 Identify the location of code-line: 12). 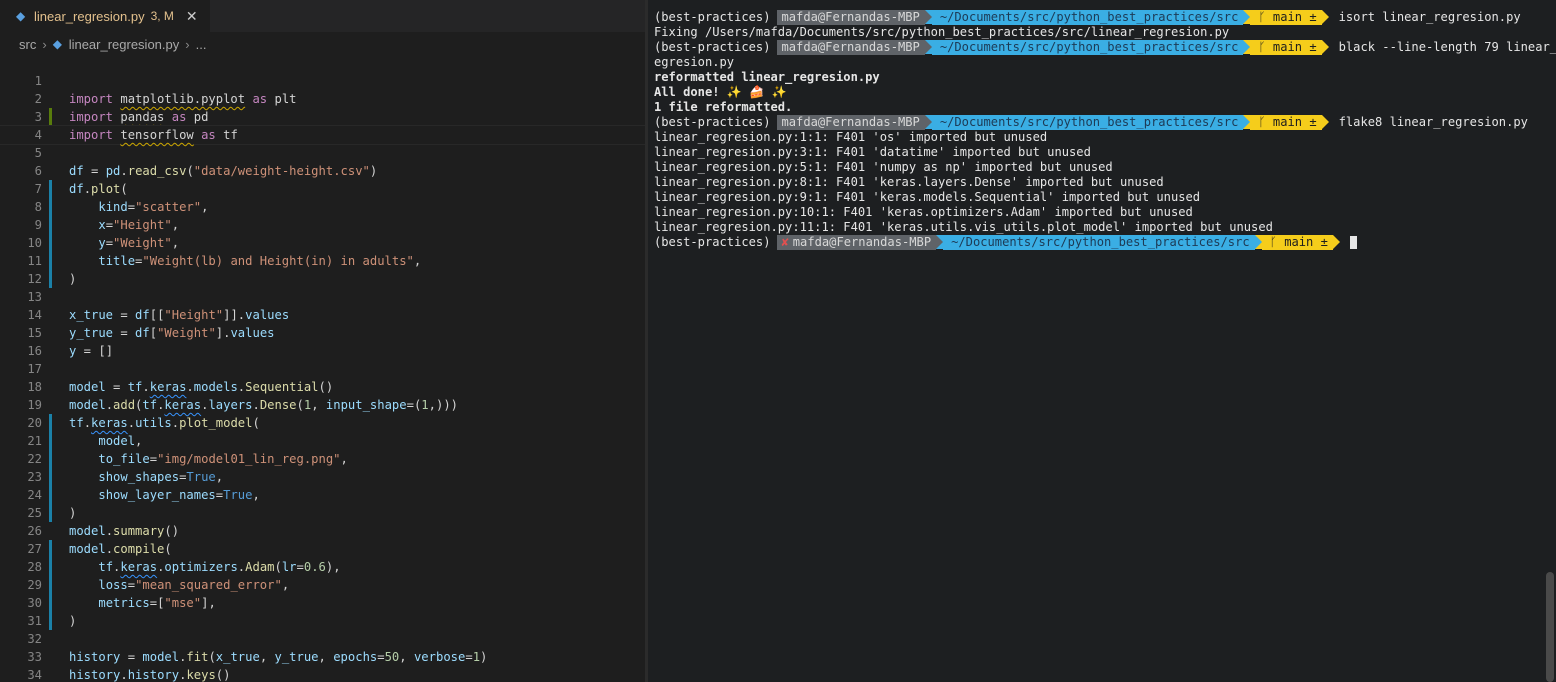
(322, 279).